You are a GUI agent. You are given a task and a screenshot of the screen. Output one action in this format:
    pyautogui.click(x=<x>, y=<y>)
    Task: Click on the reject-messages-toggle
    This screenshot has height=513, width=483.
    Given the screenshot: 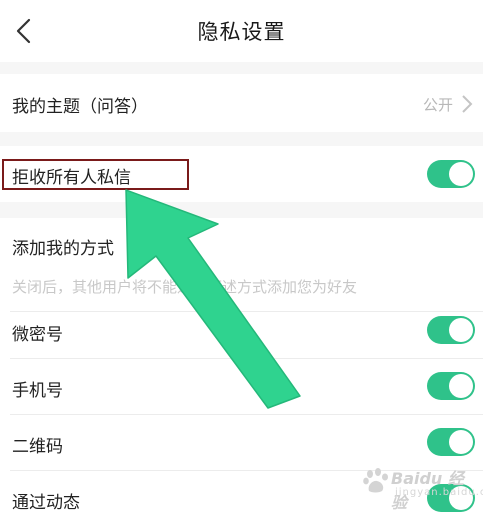 What is the action you would take?
    pyautogui.click(x=451, y=174)
    